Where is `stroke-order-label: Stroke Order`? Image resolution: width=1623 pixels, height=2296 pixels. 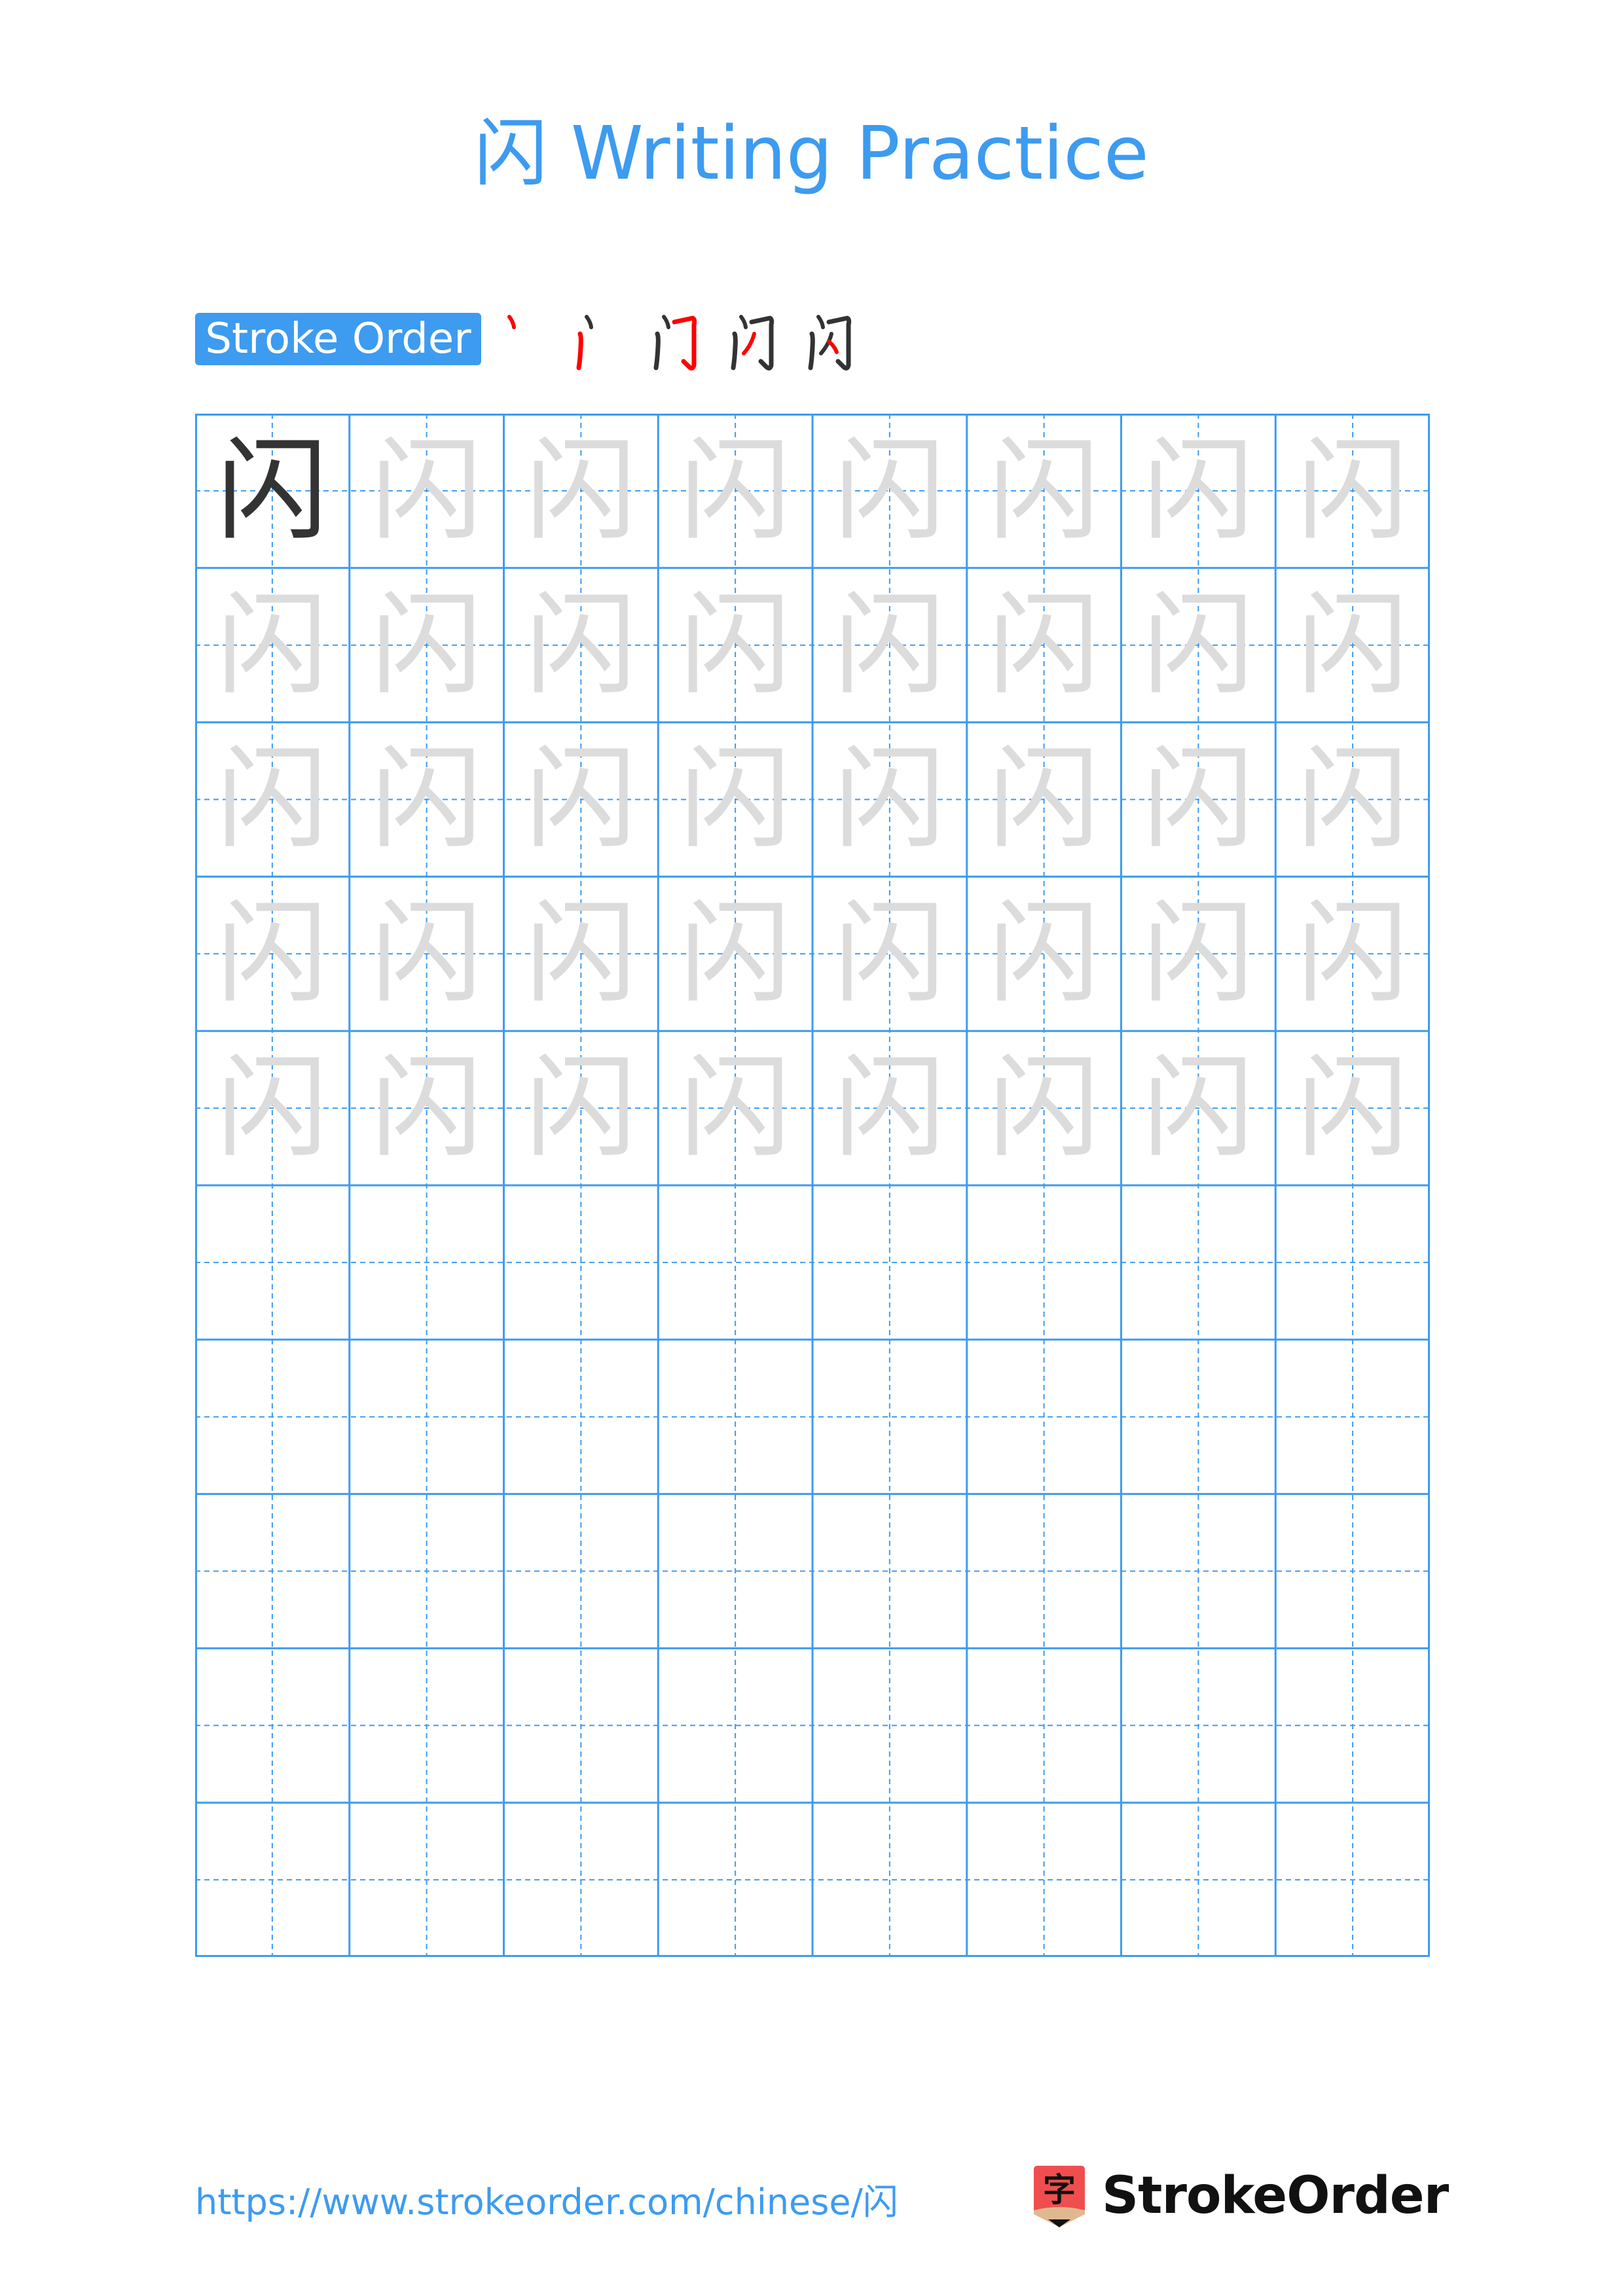 stroke-order-label: Stroke Order is located at coordinates (338, 339).